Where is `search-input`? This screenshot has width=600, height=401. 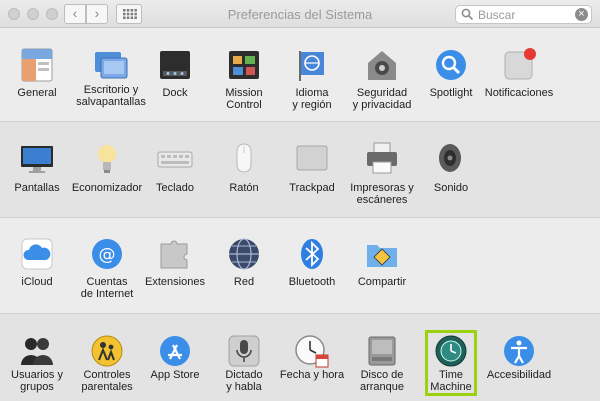
search-input is located at coordinates (525, 14).